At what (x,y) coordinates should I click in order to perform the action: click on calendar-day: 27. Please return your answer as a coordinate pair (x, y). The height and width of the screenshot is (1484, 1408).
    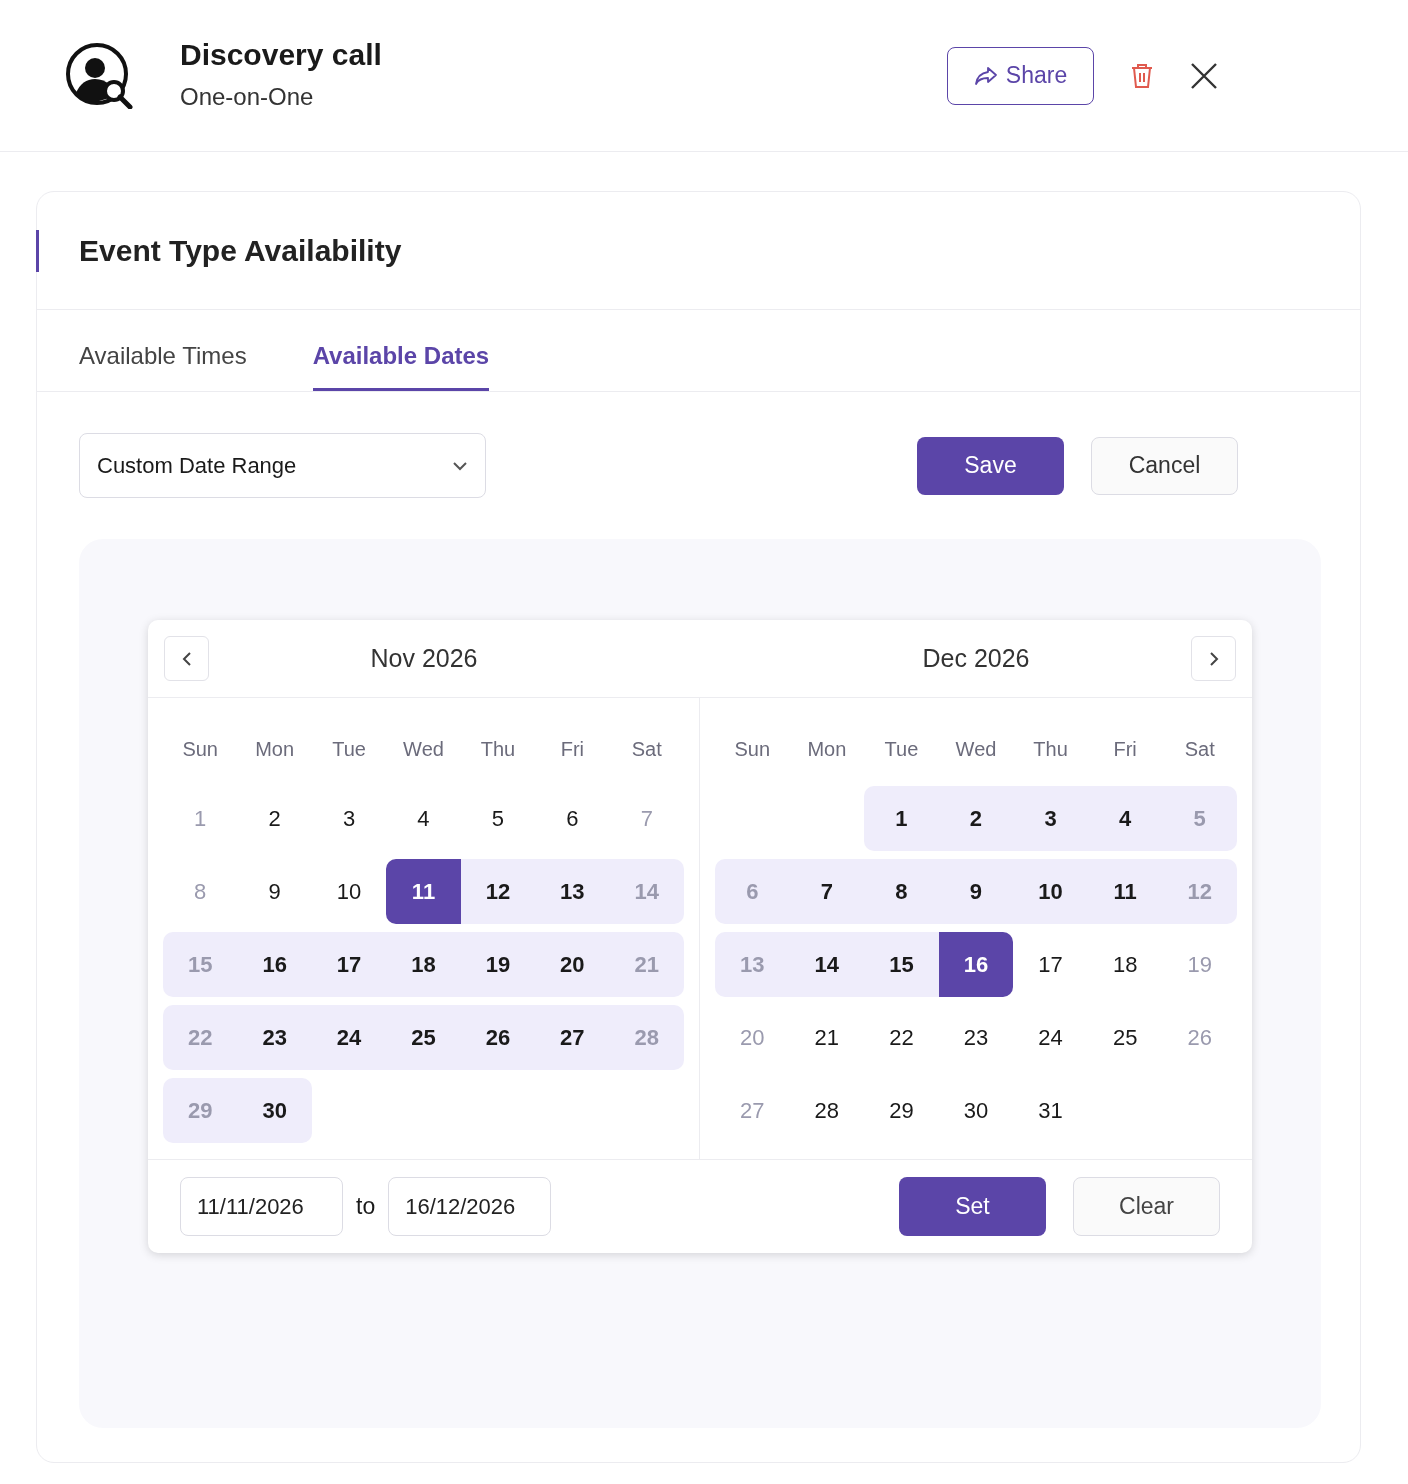
    Looking at the image, I should click on (572, 1037).